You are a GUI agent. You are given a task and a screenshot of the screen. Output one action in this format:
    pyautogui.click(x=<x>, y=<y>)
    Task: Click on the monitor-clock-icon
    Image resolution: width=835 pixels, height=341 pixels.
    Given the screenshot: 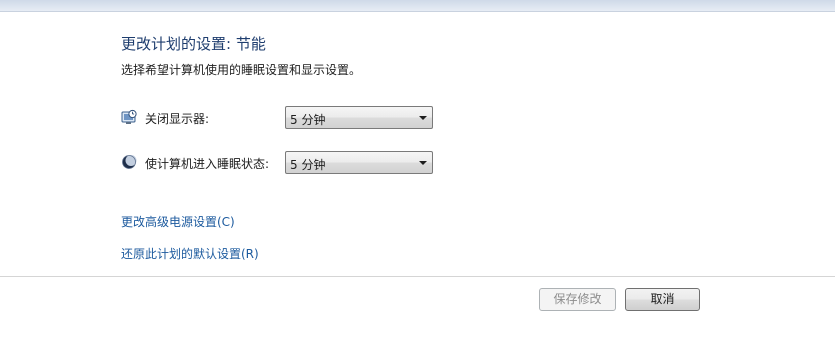 What is the action you would take?
    pyautogui.click(x=129, y=117)
    